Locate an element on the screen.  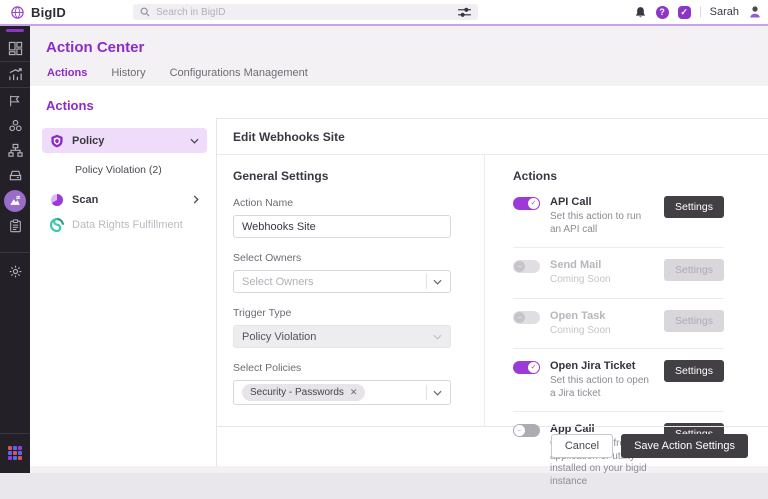
analytics-icon is located at coordinates (15, 74).